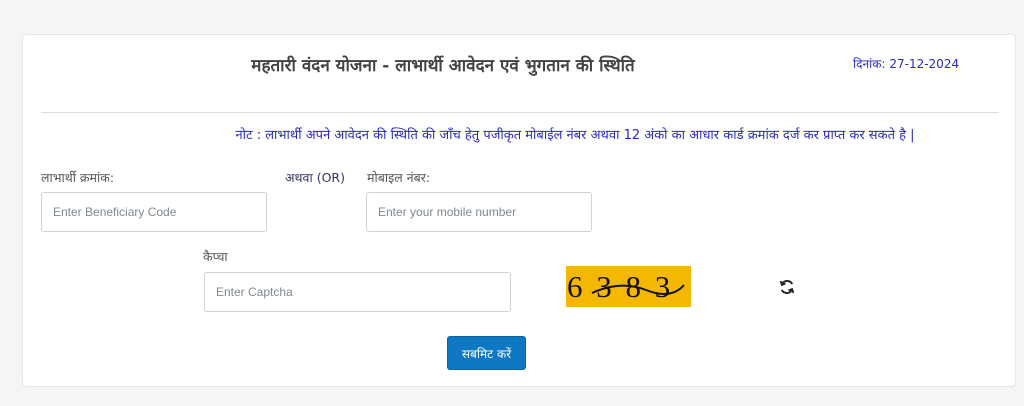  I want to click on date-value: 27-12-2024, so click(924, 64).